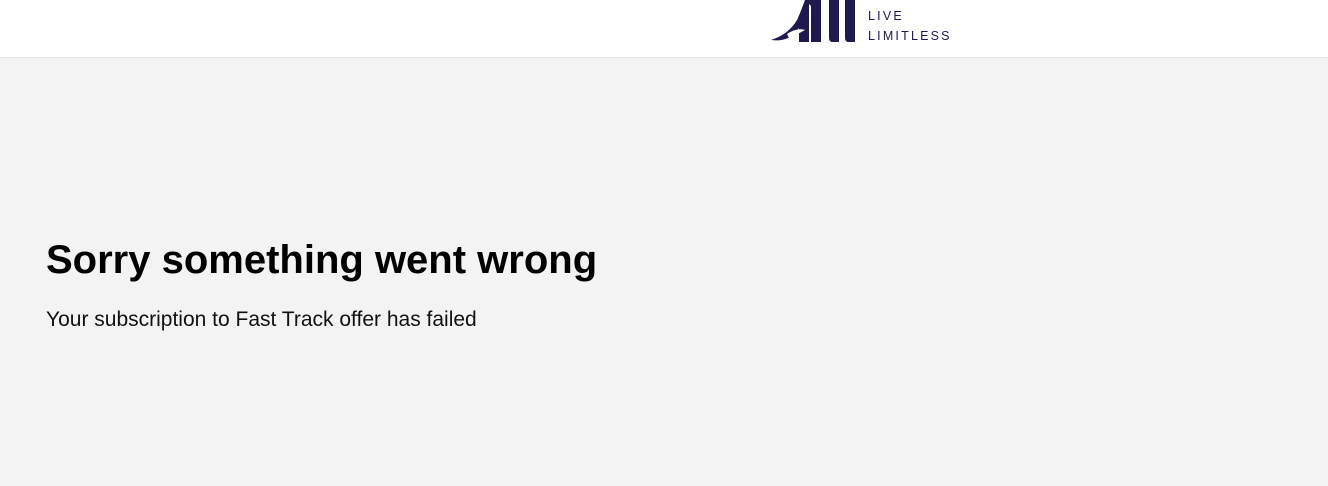 Image resolution: width=1328 pixels, height=486 pixels. I want to click on tagline-line-1: LIVE, so click(886, 16).